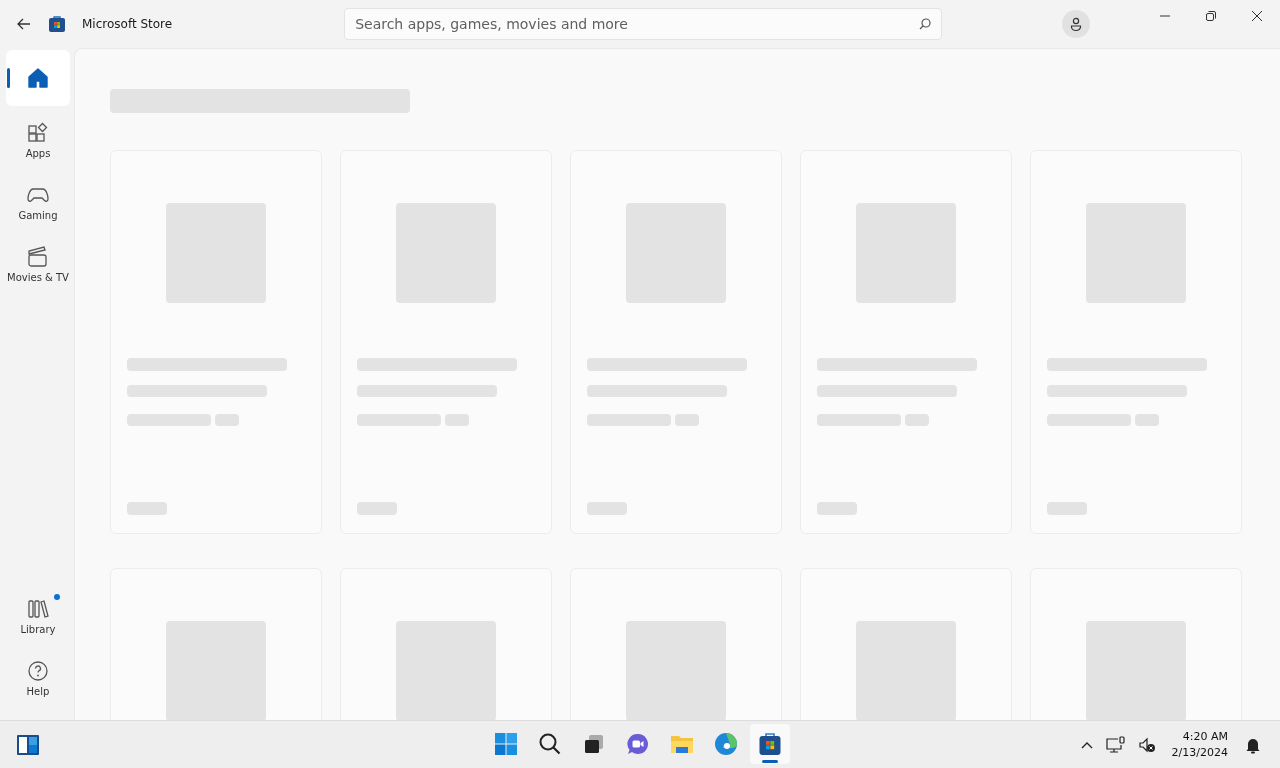 Image resolution: width=1280 pixels, height=768 pixels. What do you see at coordinates (1199, 752) in the screenshot?
I see `clock-date: 2/13/2024` at bounding box center [1199, 752].